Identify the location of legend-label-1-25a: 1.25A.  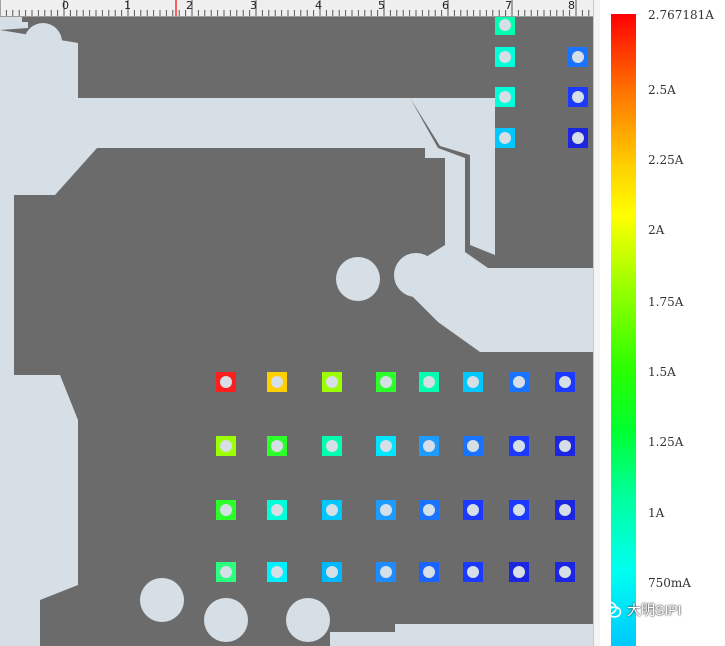
(666, 442).